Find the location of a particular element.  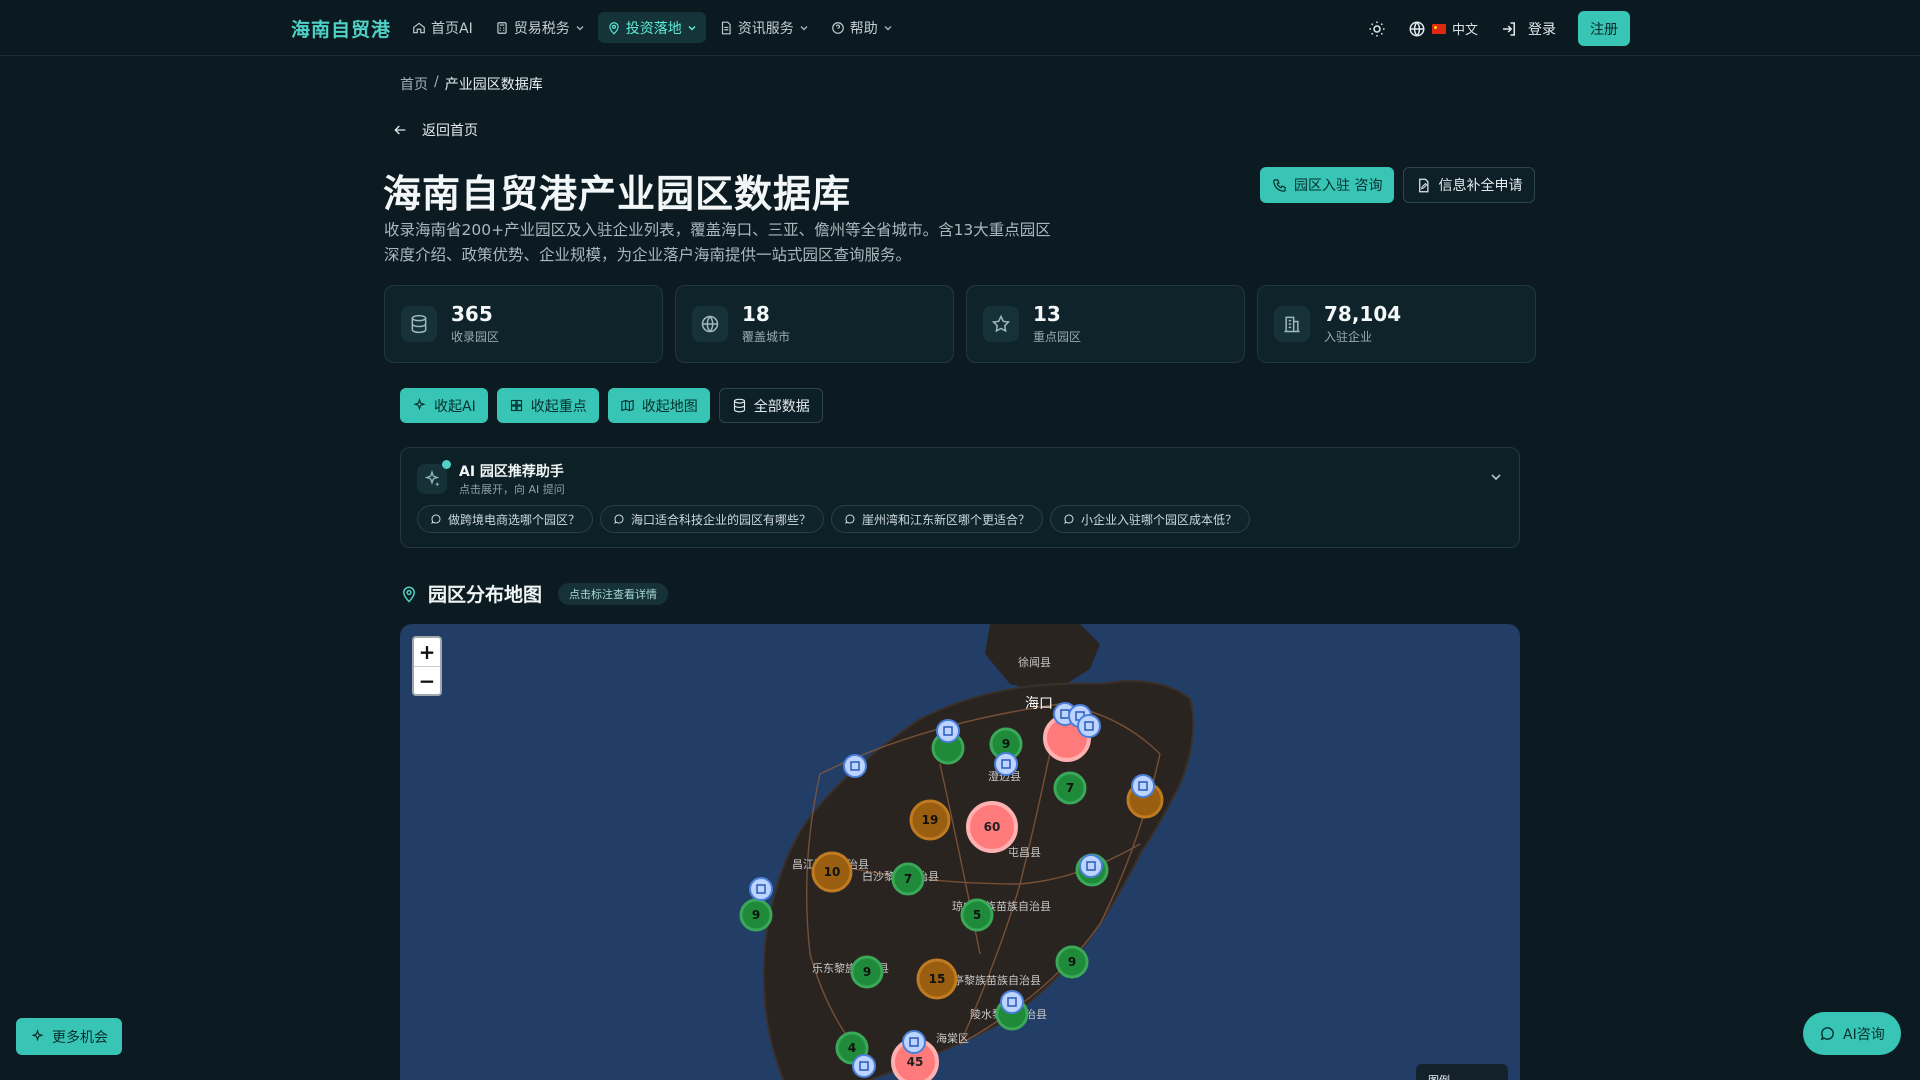

back-home-link: 返回首页 is located at coordinates (435, 130).